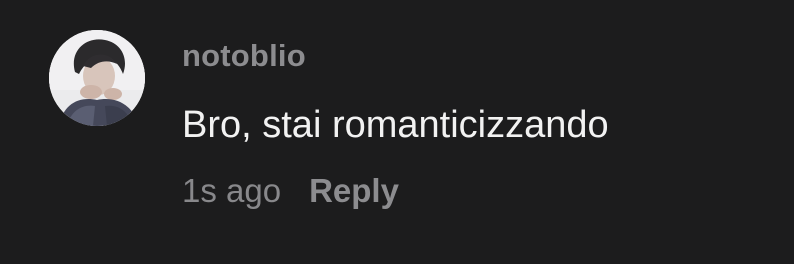  I want to click on avatar, so click(97, 78).